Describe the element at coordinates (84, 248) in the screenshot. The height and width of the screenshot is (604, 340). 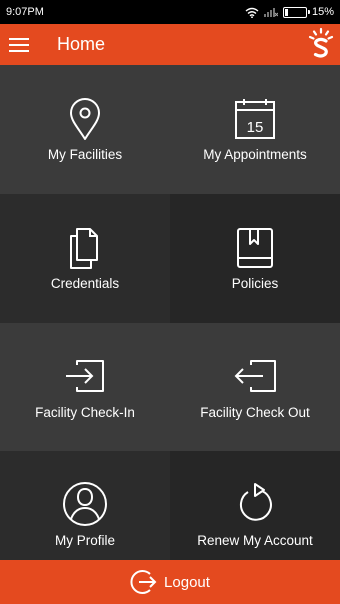
I see `documents-icon` at that location.